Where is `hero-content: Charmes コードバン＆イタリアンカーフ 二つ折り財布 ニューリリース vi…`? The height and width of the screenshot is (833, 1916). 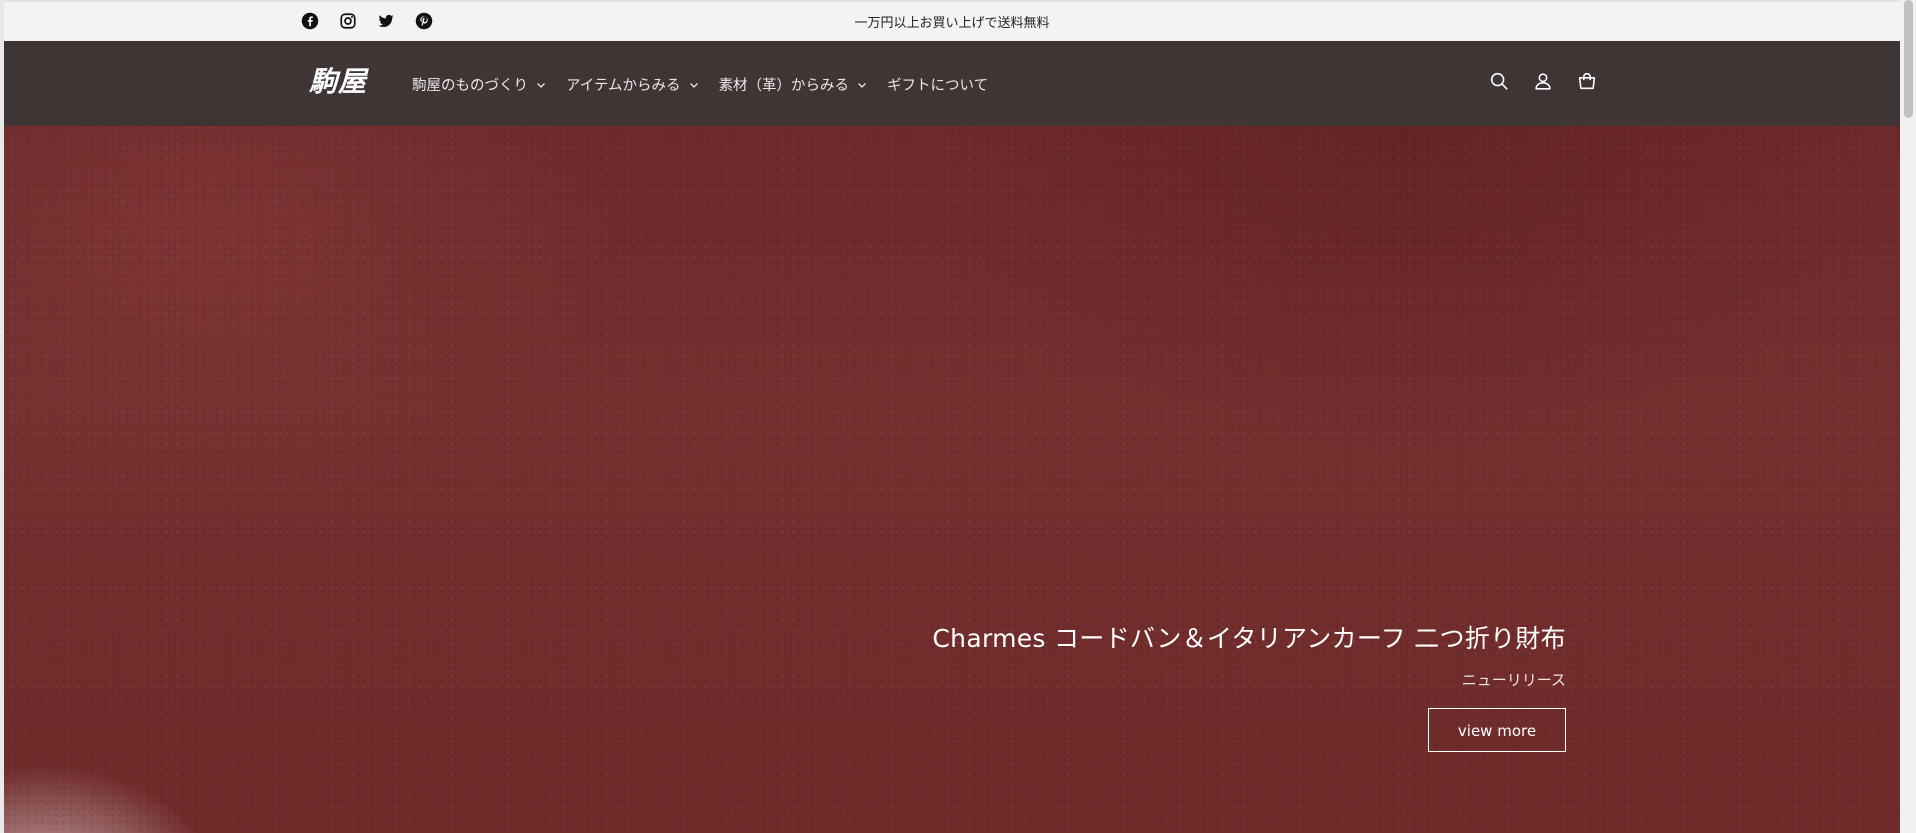
hero-content: Charmes コードバン＆イタリアンカーフ 二つ折り財布 ニューリリース vi… is located at coordinates (1249, 685).